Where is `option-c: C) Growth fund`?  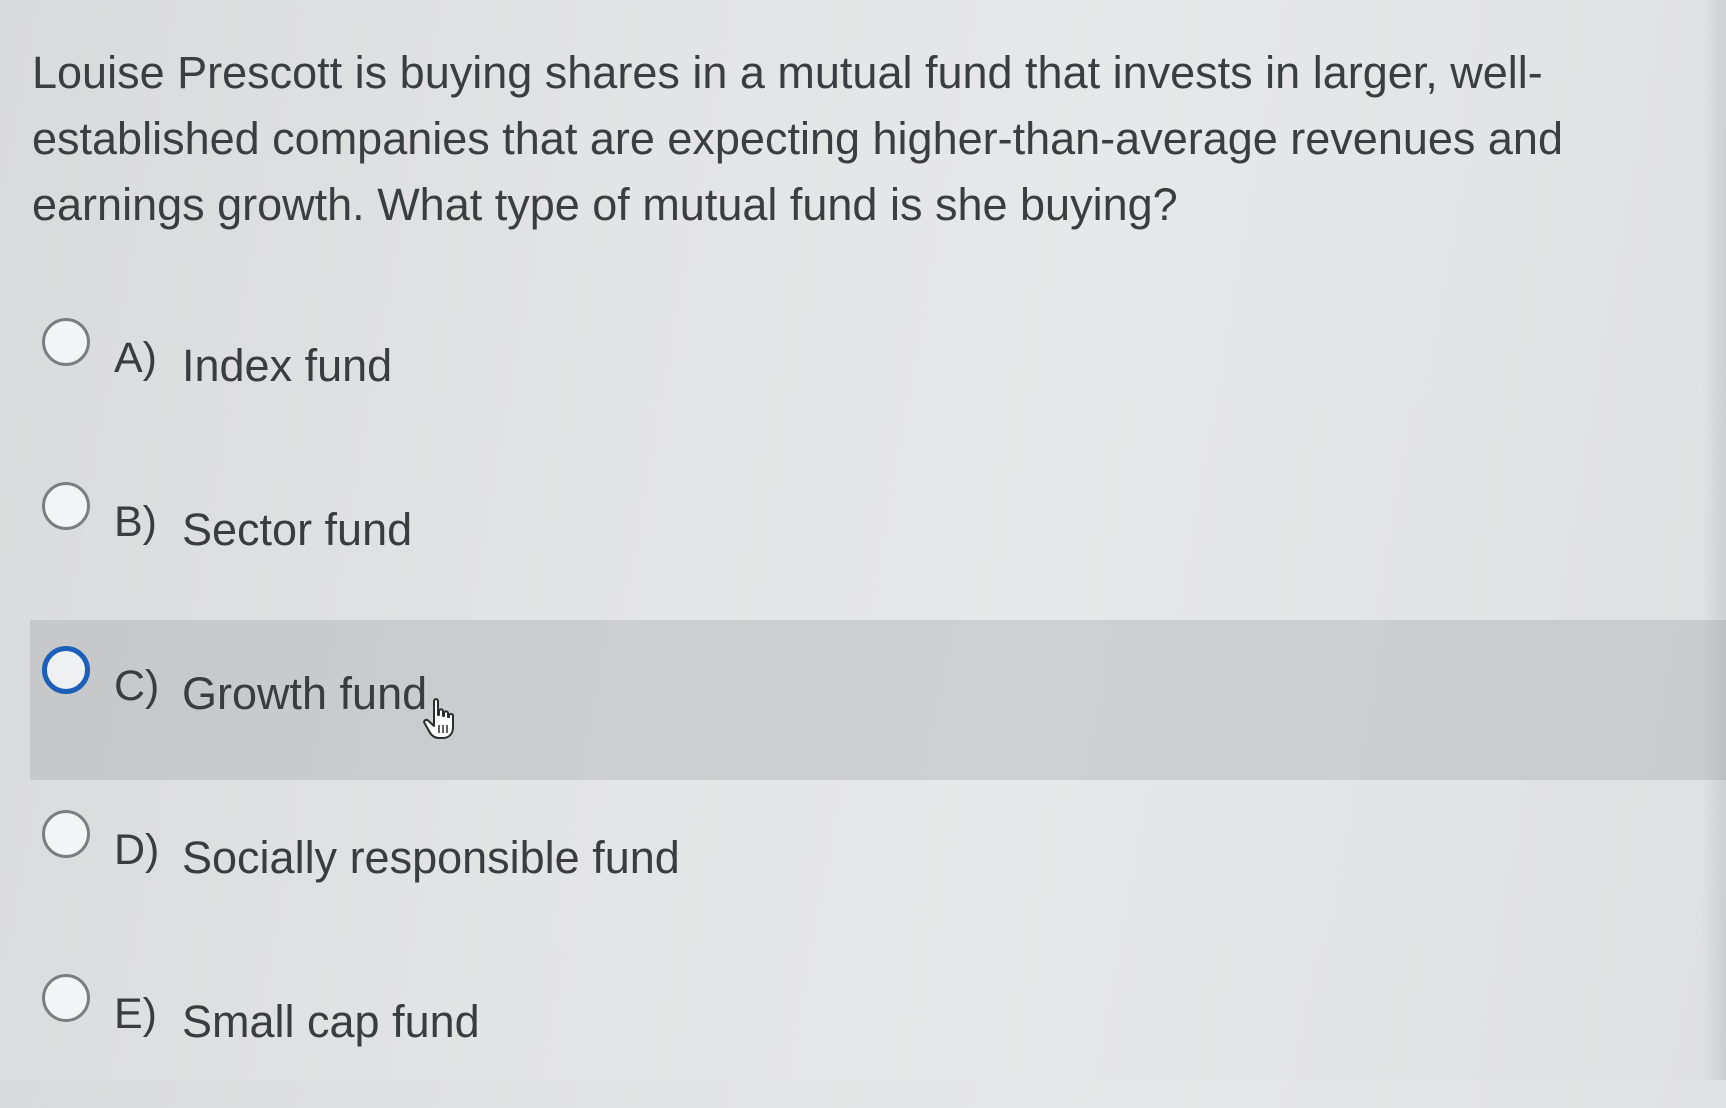 option-c: C) Growth fund is located at coordinates (878, 700).